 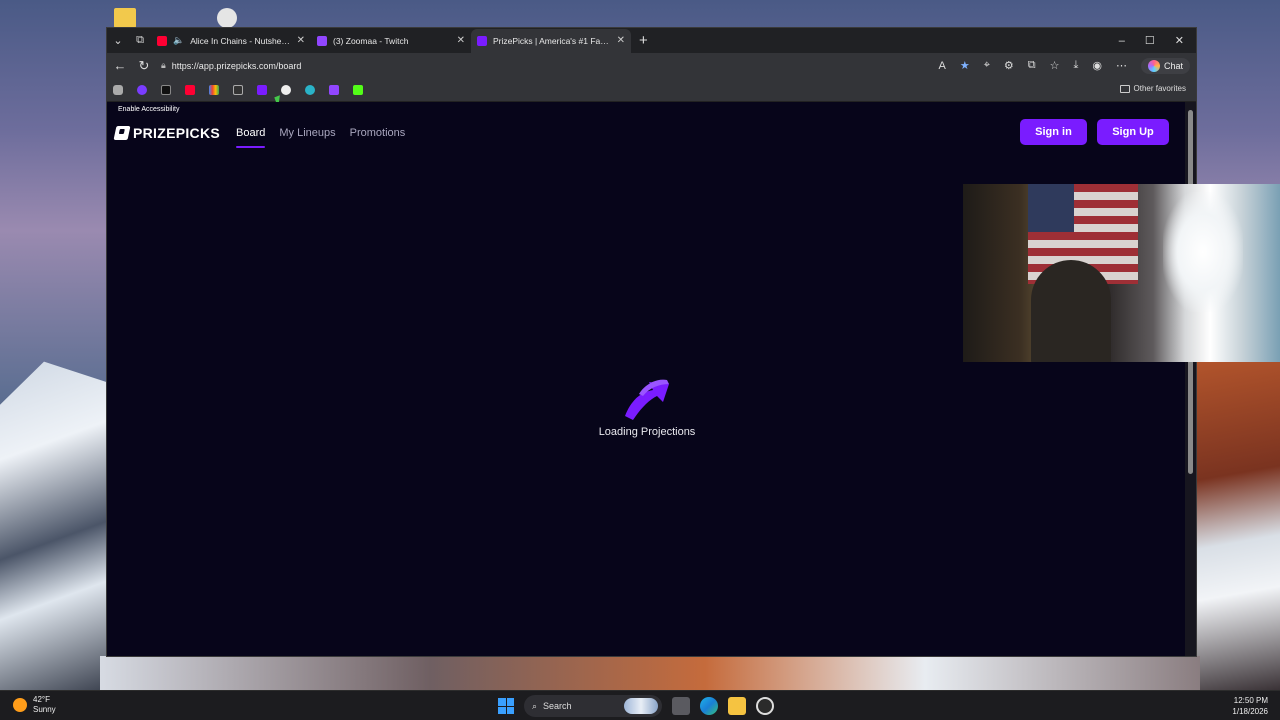 I want to click on github-icon, so click(x=286, y=89).